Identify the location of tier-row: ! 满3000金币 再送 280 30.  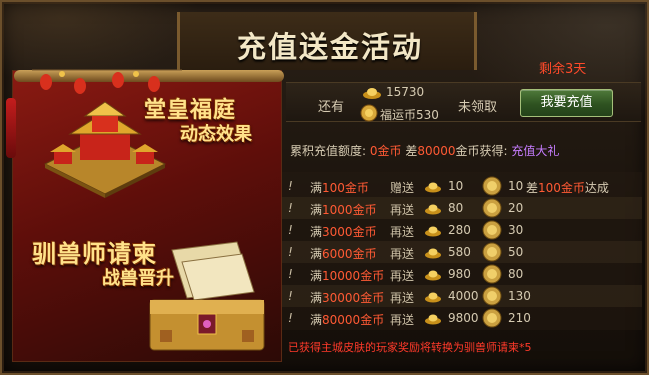
(462, 230).